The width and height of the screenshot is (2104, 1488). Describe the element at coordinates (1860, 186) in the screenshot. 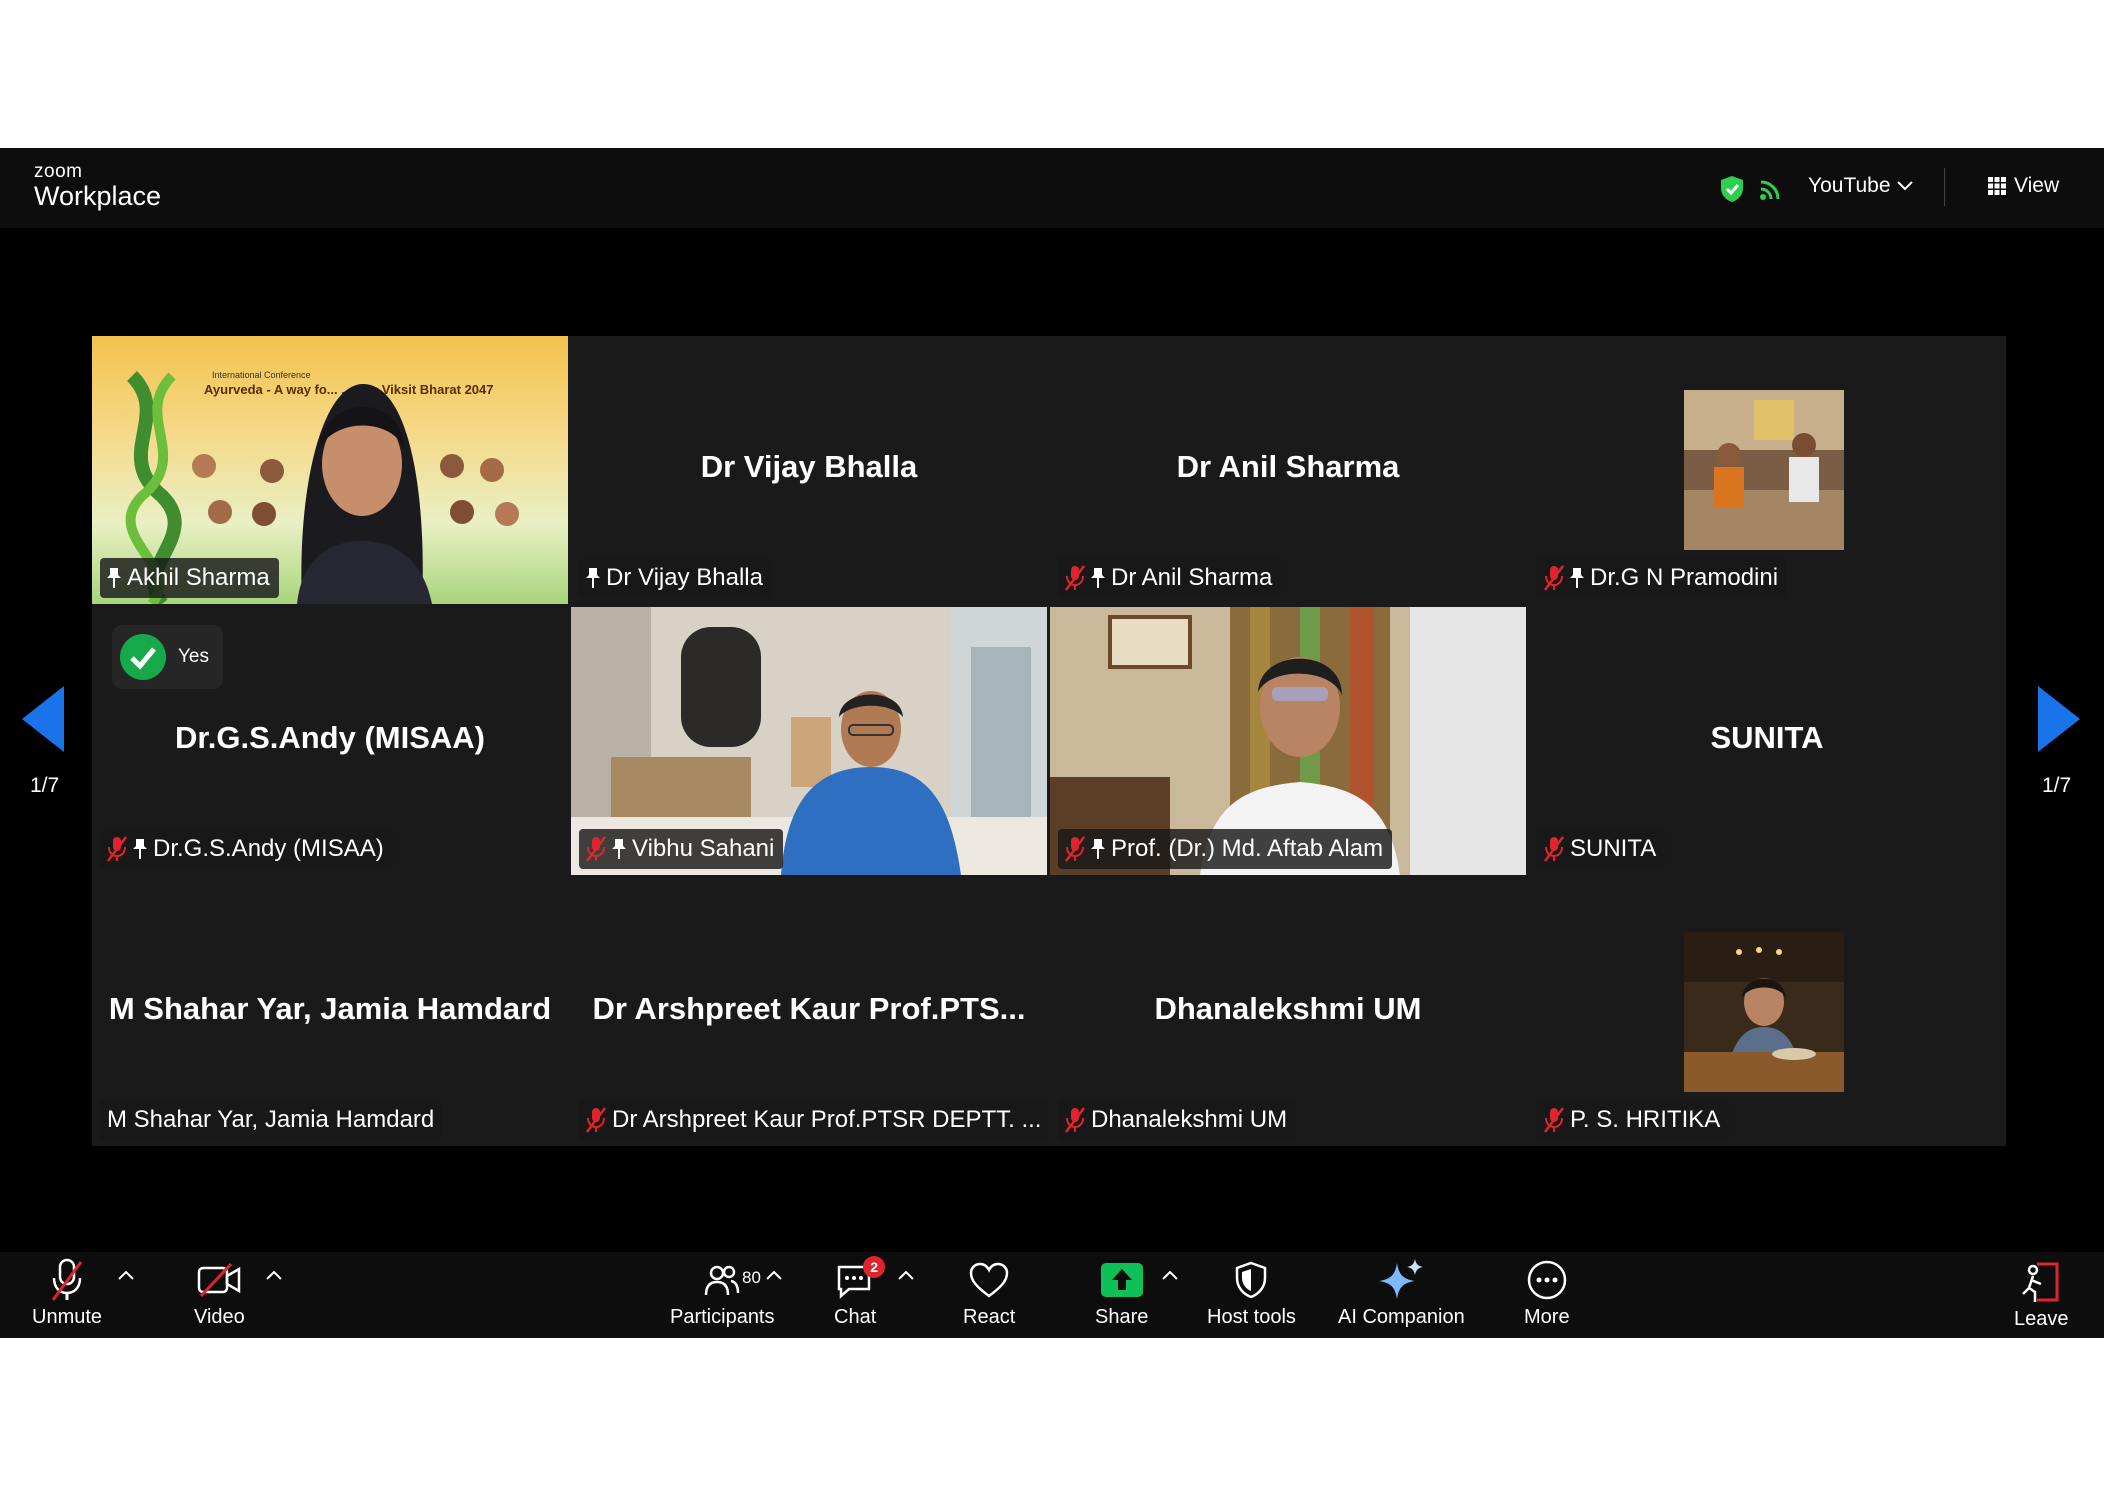

I see `youtube-stream-dropdown: YouTube` at that location.